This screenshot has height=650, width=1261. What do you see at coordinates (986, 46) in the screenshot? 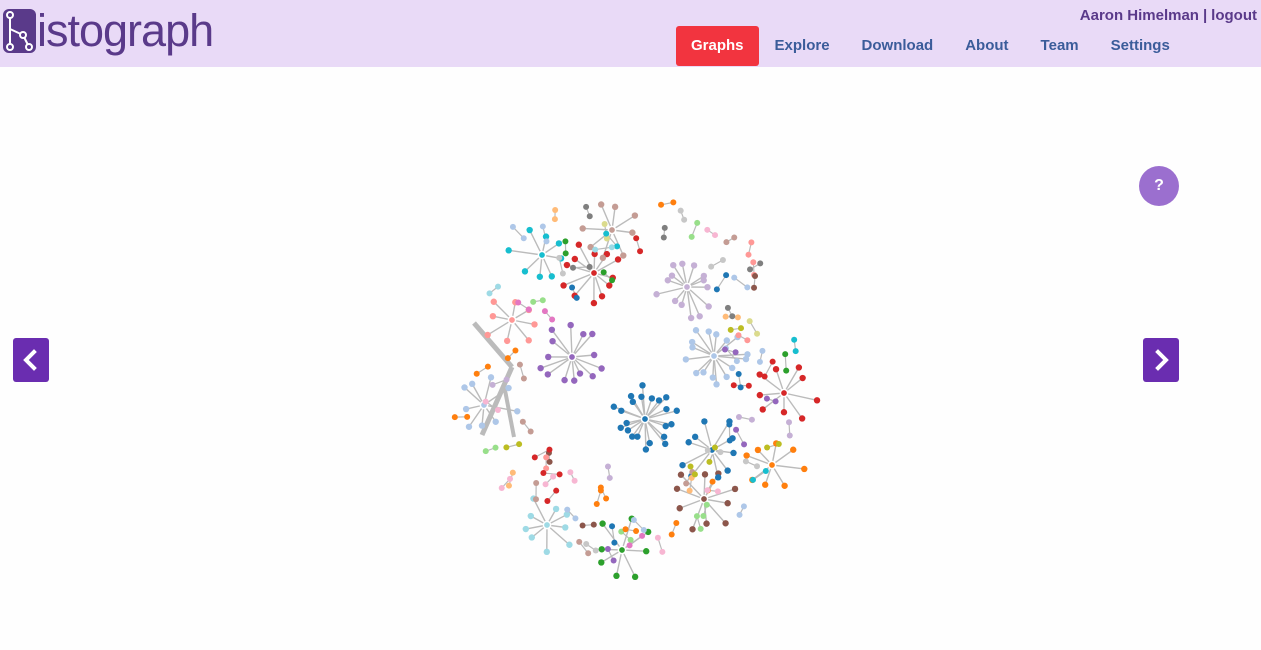
I see `nav-about: About` at bounding box center [986, 46].